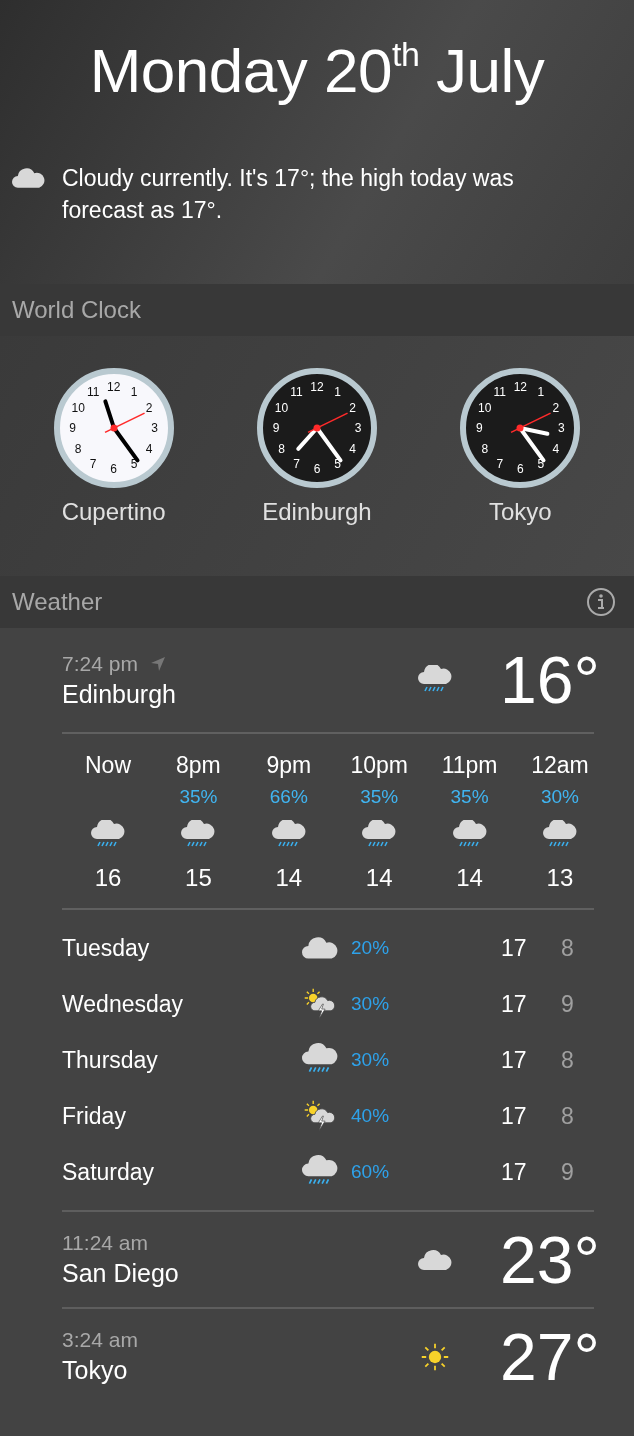  Describe the element at coordinates (123, 1004) in the screenshot. I see `day-name: Wednesday` at that location.